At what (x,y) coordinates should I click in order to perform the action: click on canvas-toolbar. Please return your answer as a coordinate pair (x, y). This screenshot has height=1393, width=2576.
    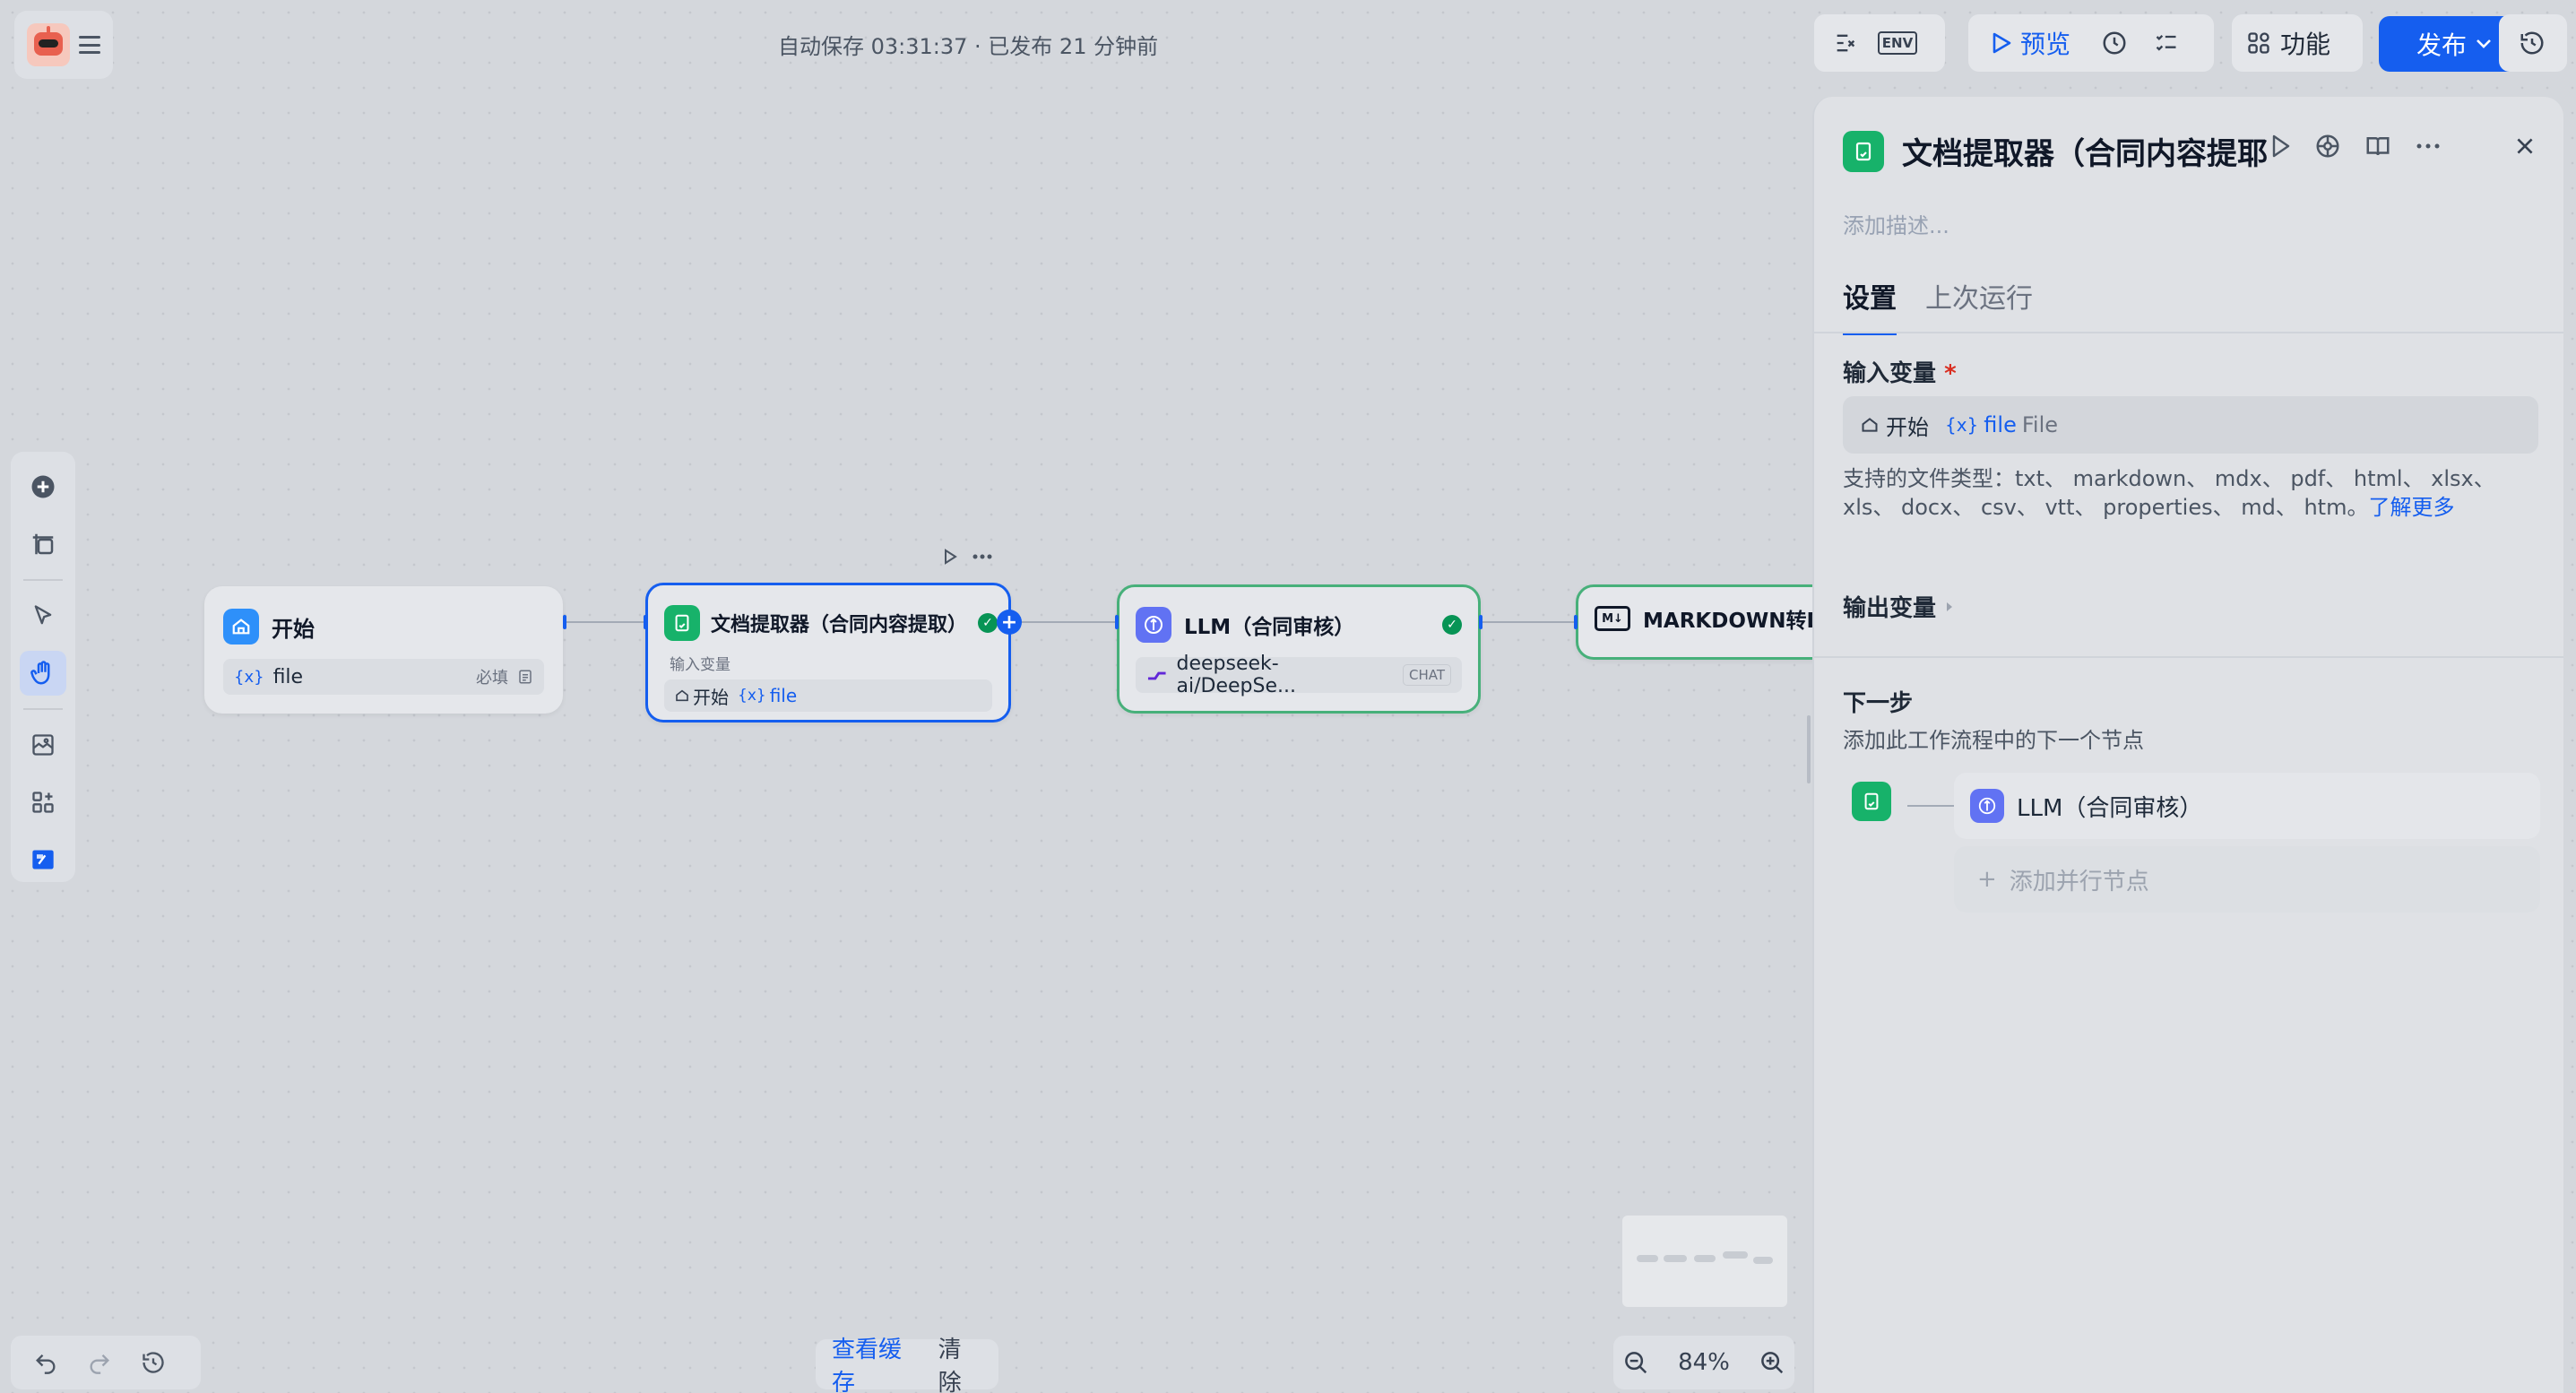
    Looking at the image, I should click on (43, 667).